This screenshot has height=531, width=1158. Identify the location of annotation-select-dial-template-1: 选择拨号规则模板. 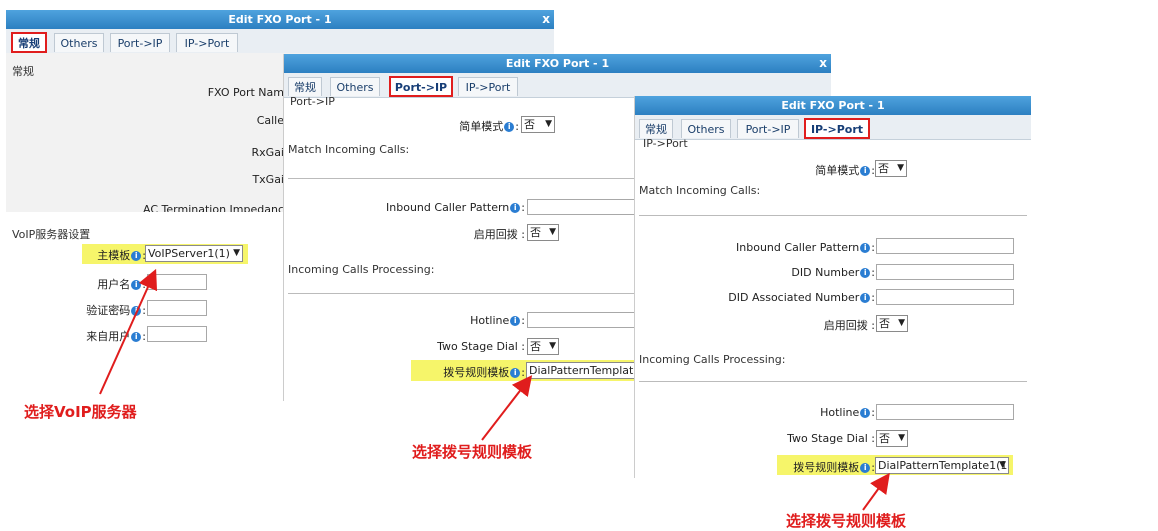
(472, 452).